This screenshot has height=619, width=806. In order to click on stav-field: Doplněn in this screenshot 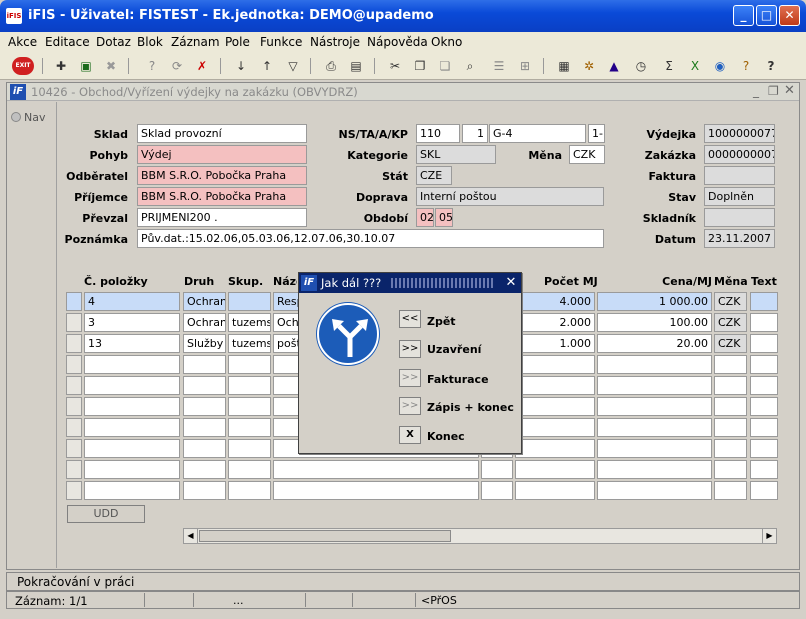, I will do `click(739, 196)`.